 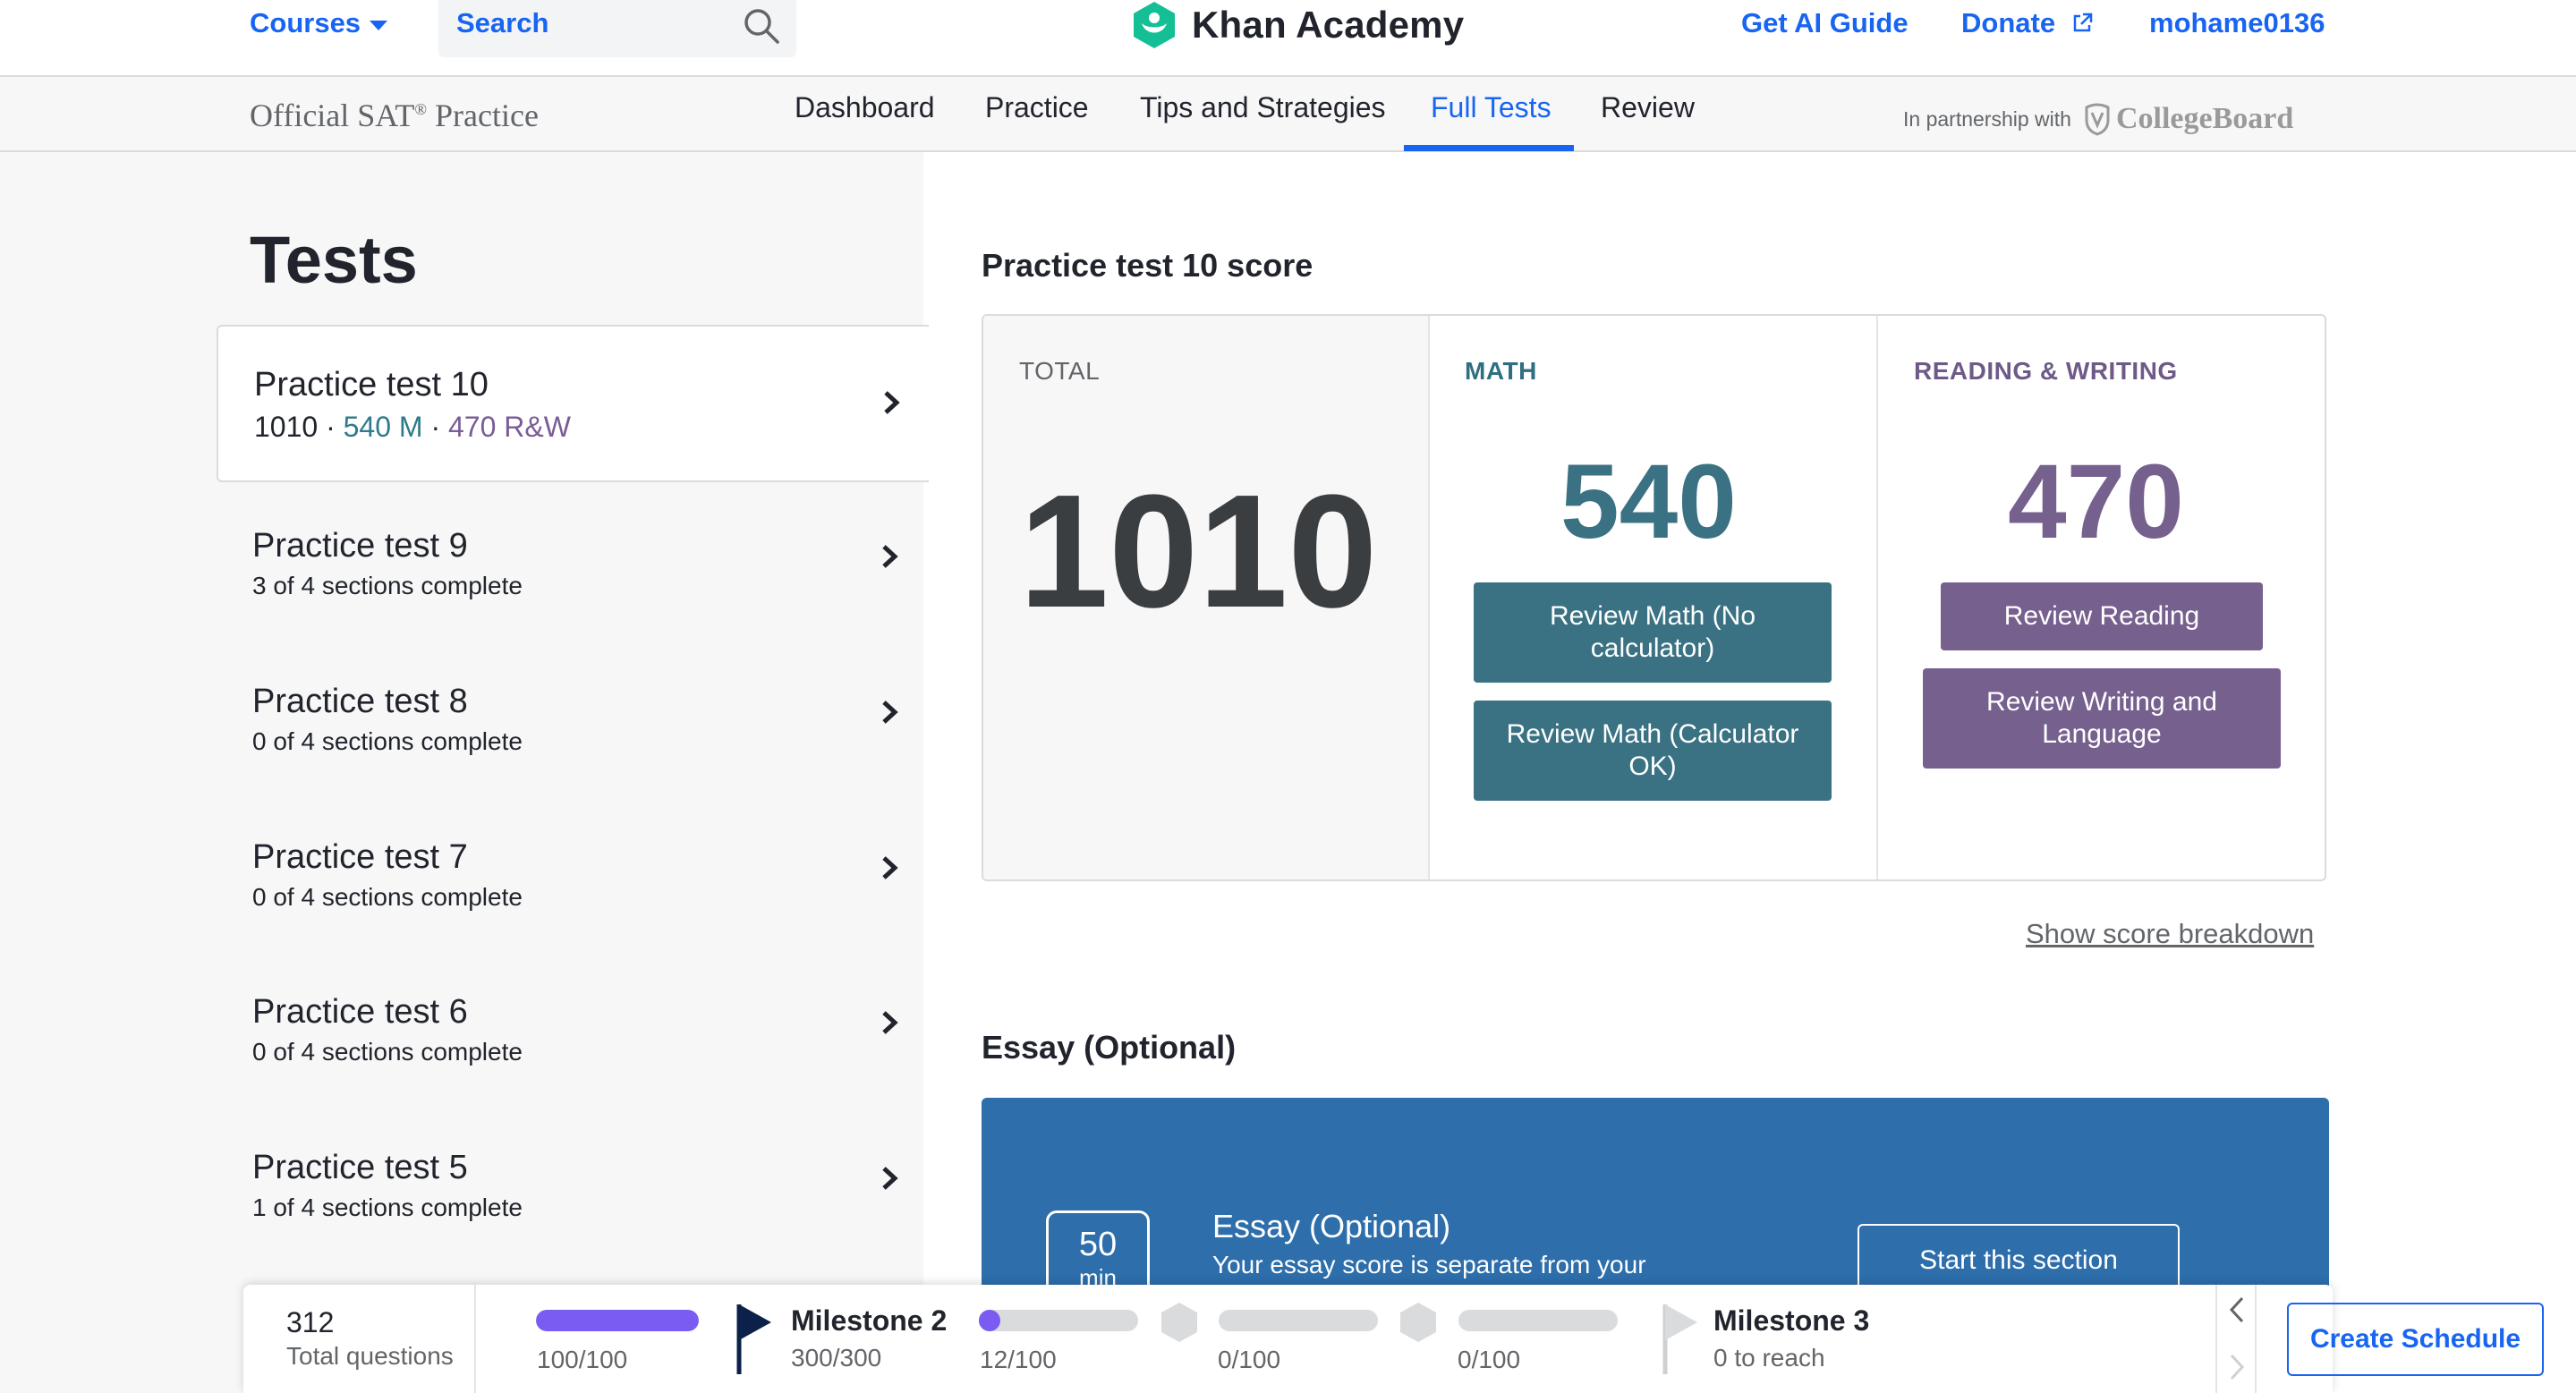 I want to click on essay-minutes: 50, so click(x=1098, y=1244).